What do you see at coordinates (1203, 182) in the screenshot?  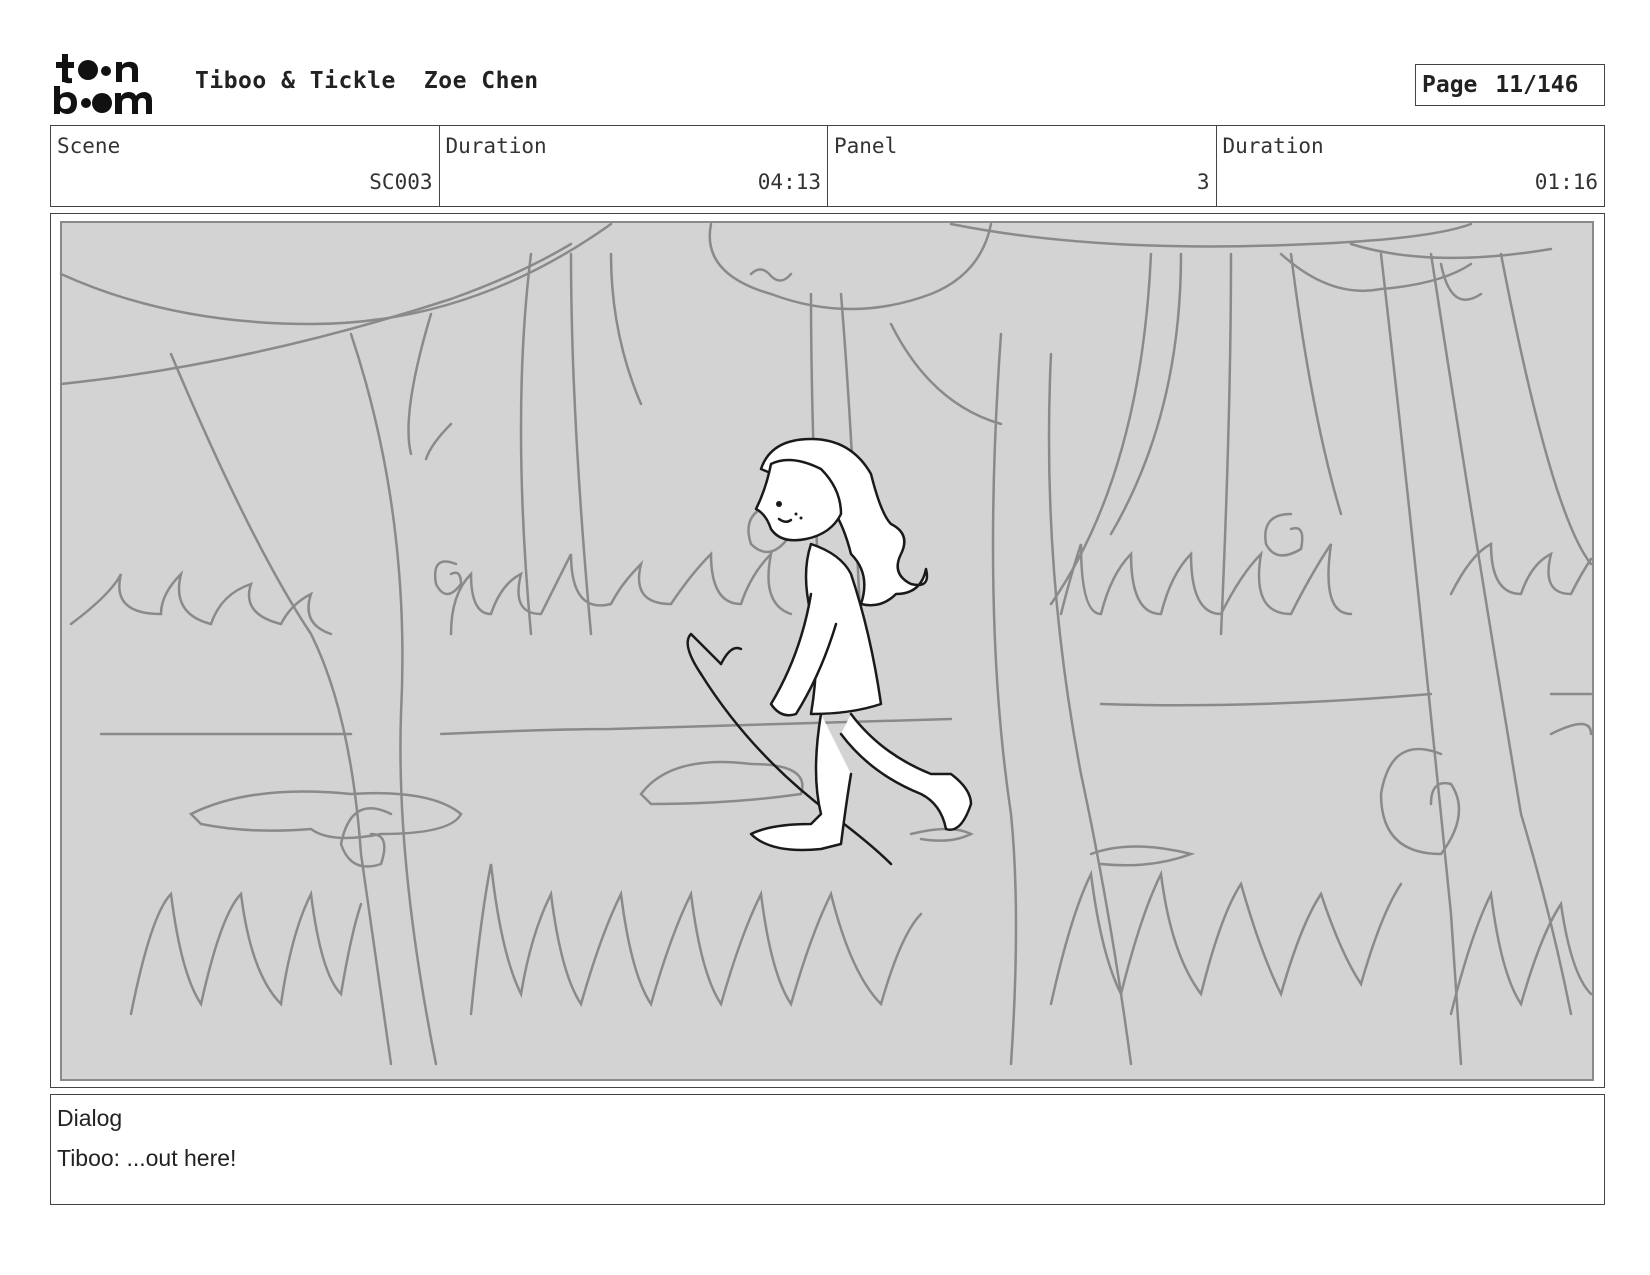 I see `panel-value: 3` at bounding box center [1203, 182].